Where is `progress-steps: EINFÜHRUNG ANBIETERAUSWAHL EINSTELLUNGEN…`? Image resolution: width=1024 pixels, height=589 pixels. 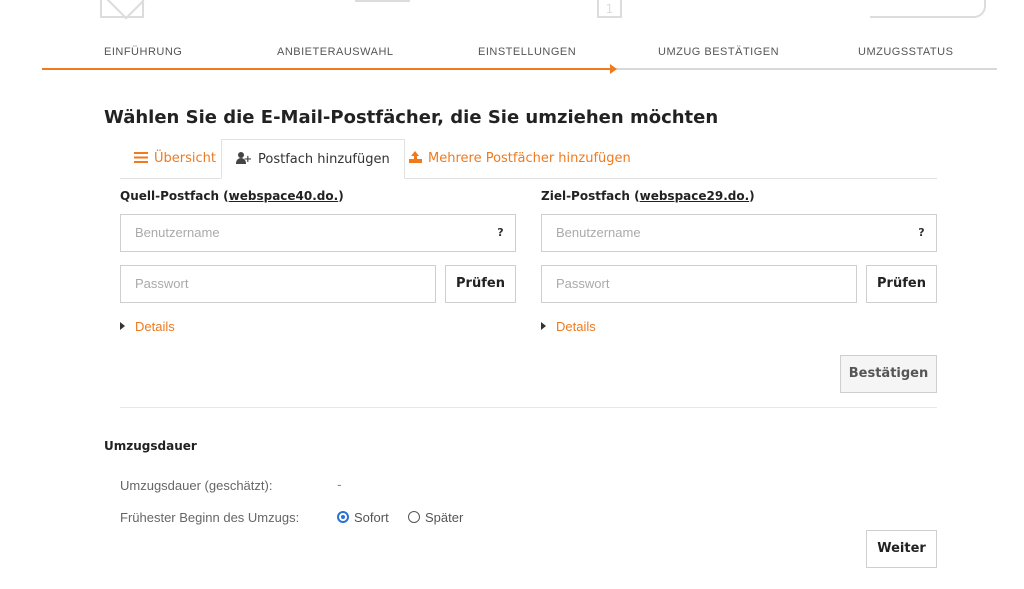
progress-steps: EINFÜHRUNG ANBIETERAUSWAHL EINSTELLUNGEN… is located at coordinates (512, 56).